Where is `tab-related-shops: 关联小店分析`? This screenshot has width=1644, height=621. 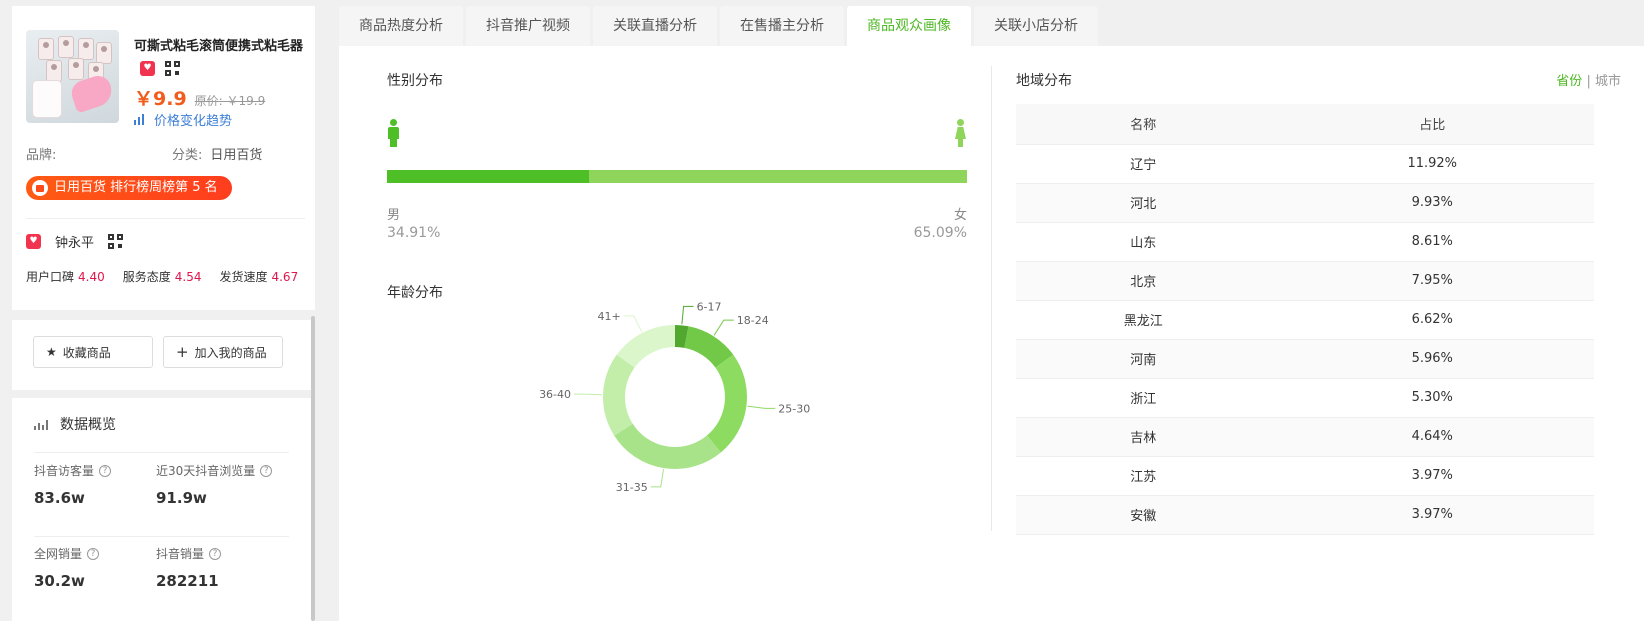 tab-related-shops: 关联小店分析 is located at coordinates (1036, 26).